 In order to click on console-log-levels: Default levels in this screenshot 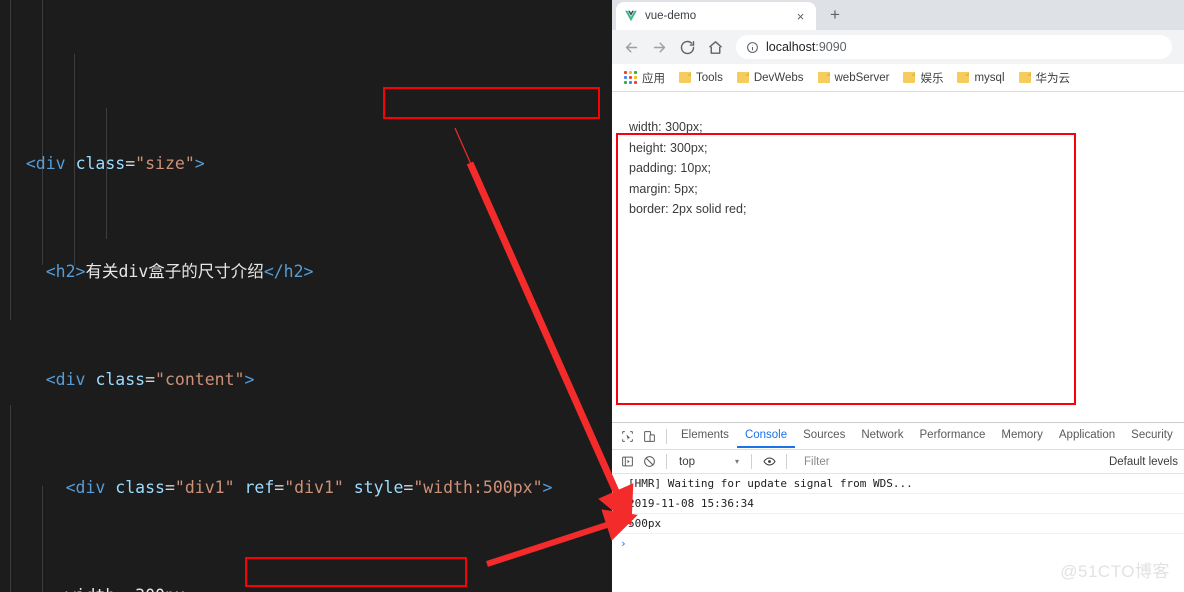, I will do `click(1146, 462)`.